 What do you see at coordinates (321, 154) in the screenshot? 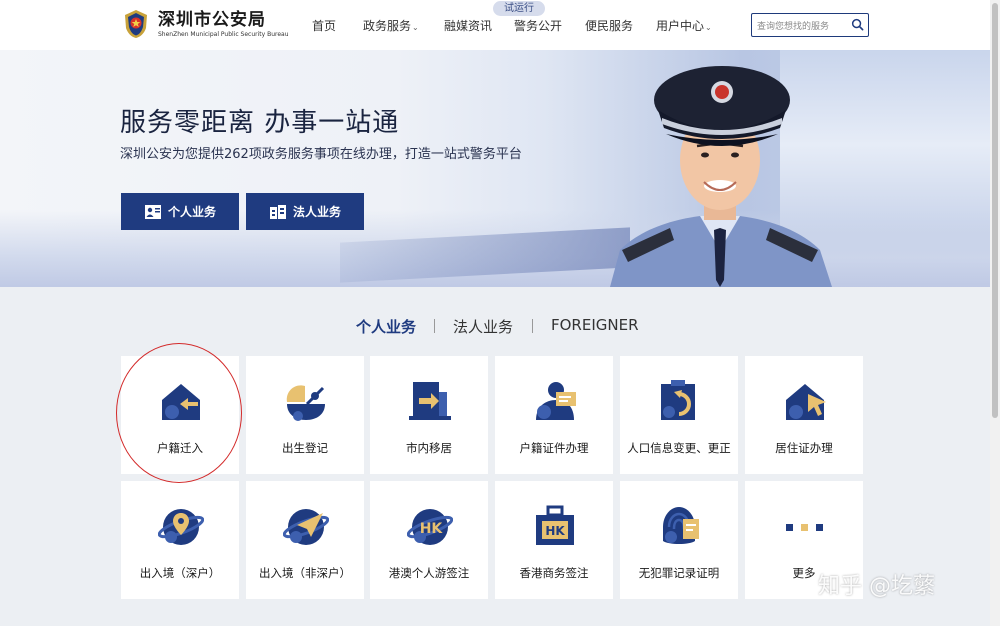
I see `banner-subtitle: 深圳公安为您提供262项政务服务事项在线办理，打造一站式警务平台` at bounding box center [321, 154].